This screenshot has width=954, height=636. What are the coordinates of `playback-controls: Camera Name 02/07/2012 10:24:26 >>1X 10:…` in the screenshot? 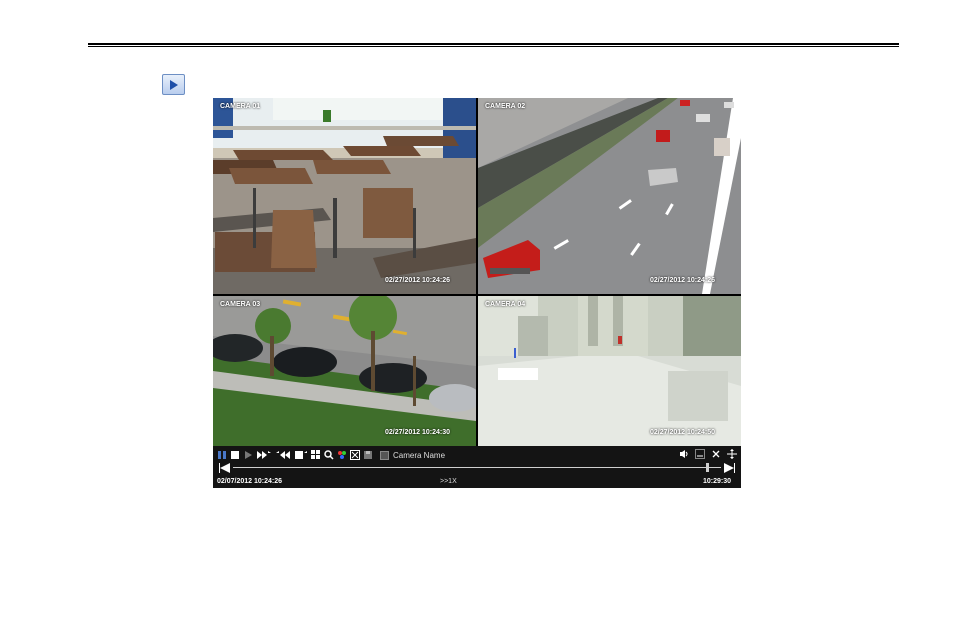 It's located at (477, 467).